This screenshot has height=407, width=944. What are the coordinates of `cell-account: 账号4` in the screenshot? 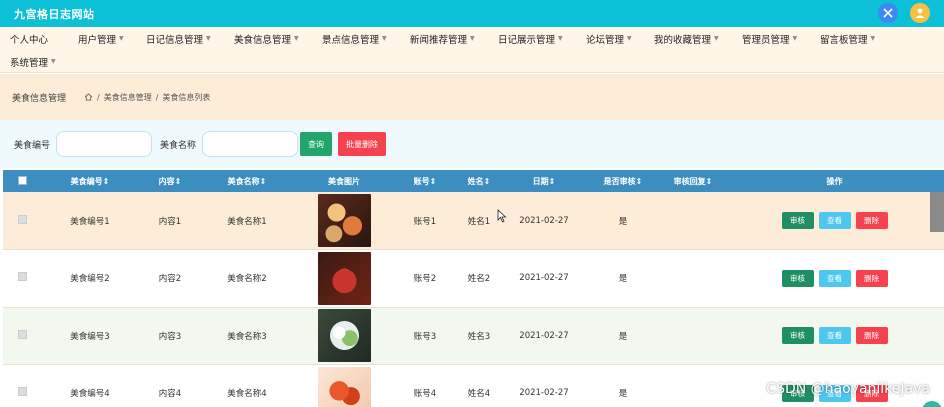 It's located at (425, 394).